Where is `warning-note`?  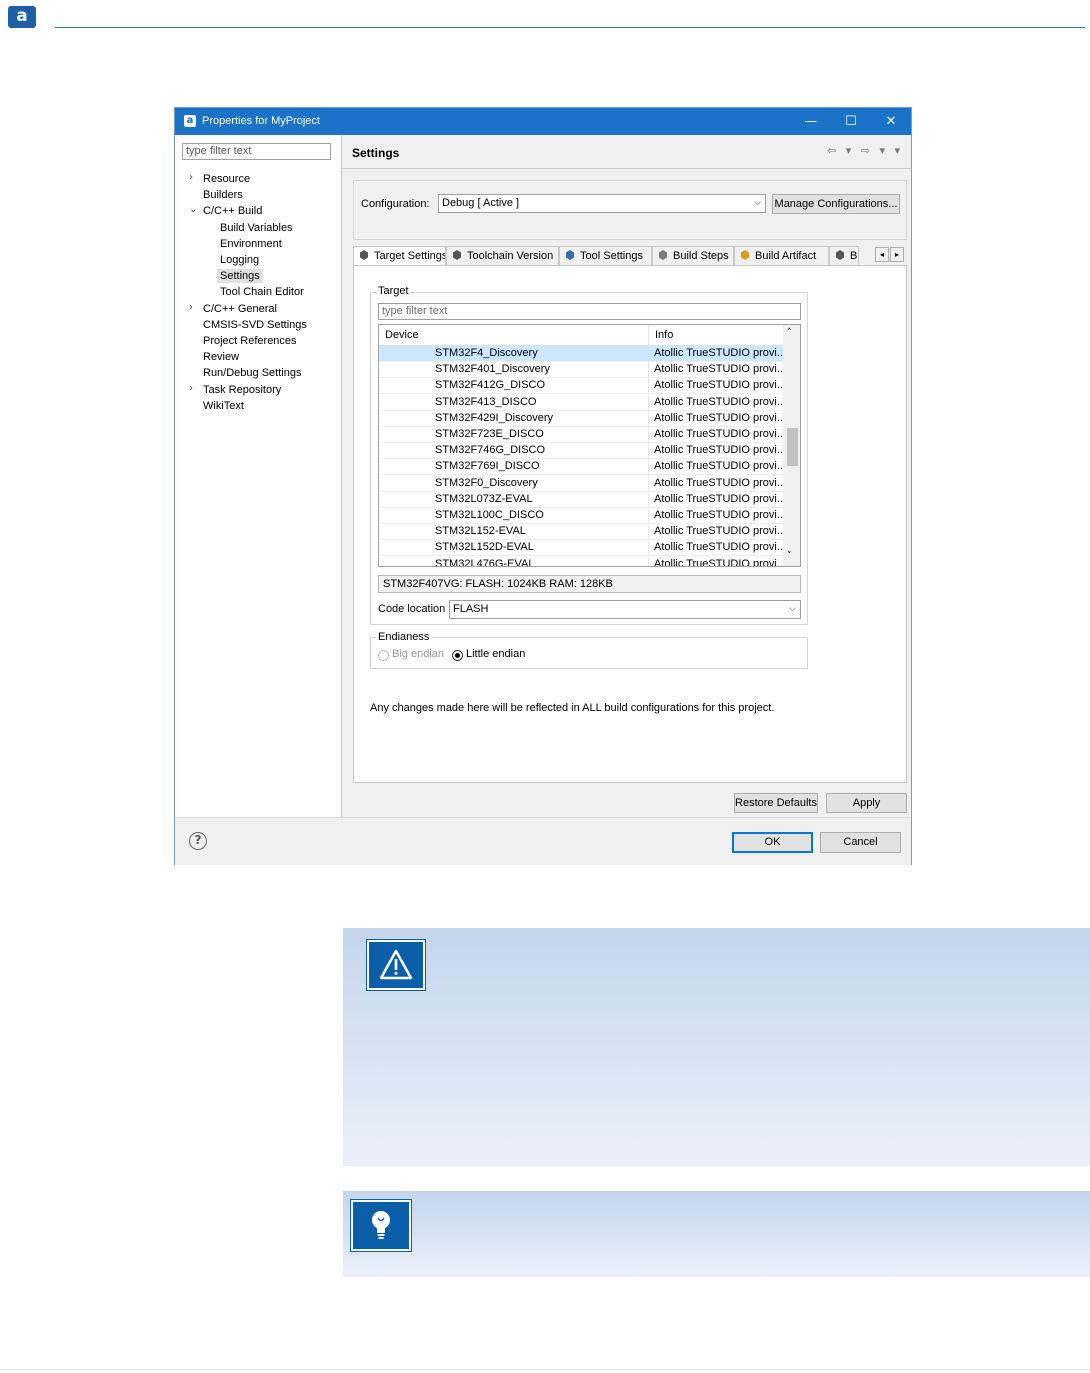 warning-note is located at coordinates (716, 1047).